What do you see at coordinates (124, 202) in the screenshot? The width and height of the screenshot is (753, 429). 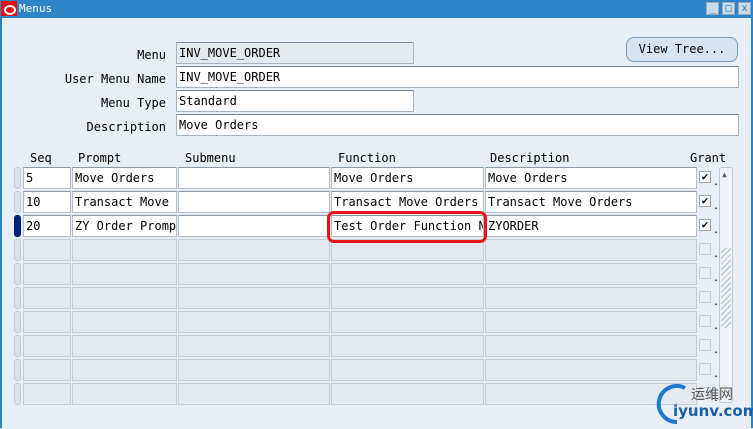 I see `prompt-cell: Transact Move Orders` at bounding box center [124, 202].